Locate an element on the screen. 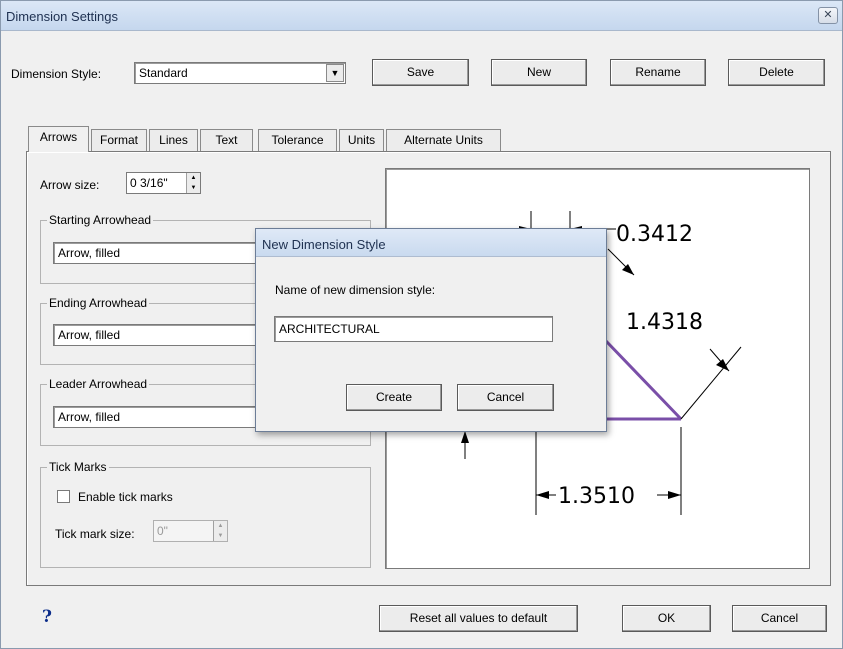 The image size is (843, 649). close-icon: ✕ is located at coordinates (828, 15).